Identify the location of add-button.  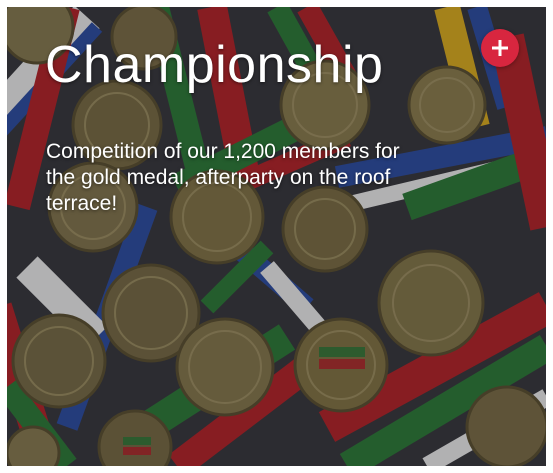
(500, 48).